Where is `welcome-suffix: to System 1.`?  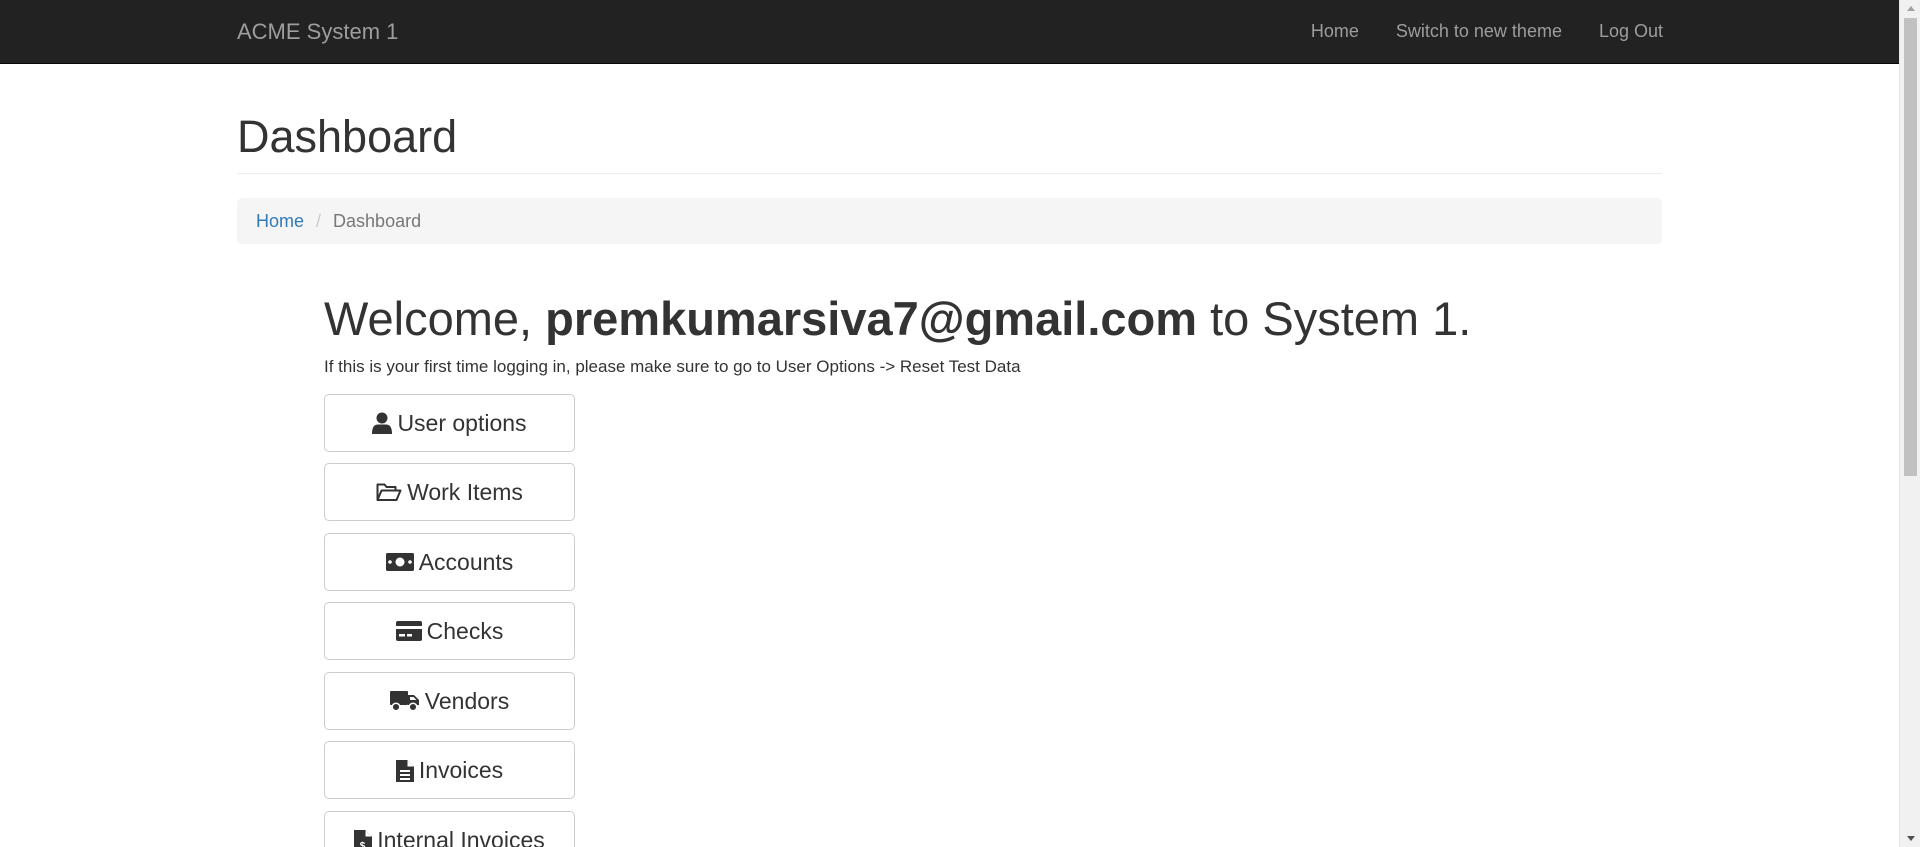
welcome-suffix: to System 1. is located at coordinates (1334, 318).